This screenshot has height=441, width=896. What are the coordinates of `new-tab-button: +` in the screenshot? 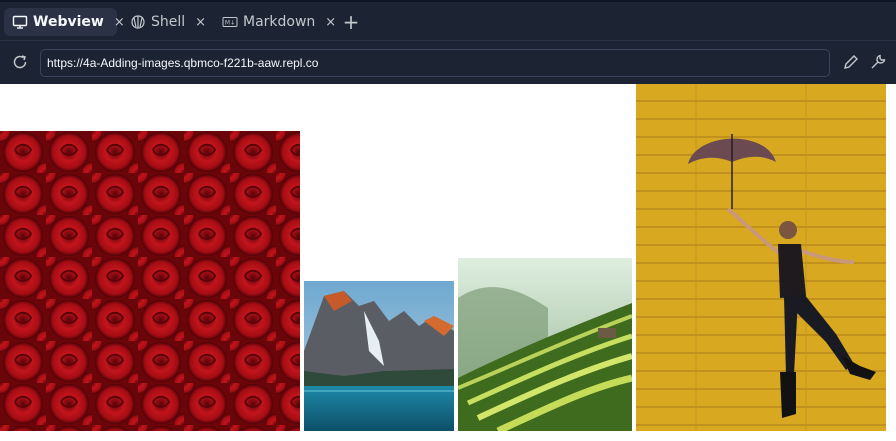 It's located at (351, 22).